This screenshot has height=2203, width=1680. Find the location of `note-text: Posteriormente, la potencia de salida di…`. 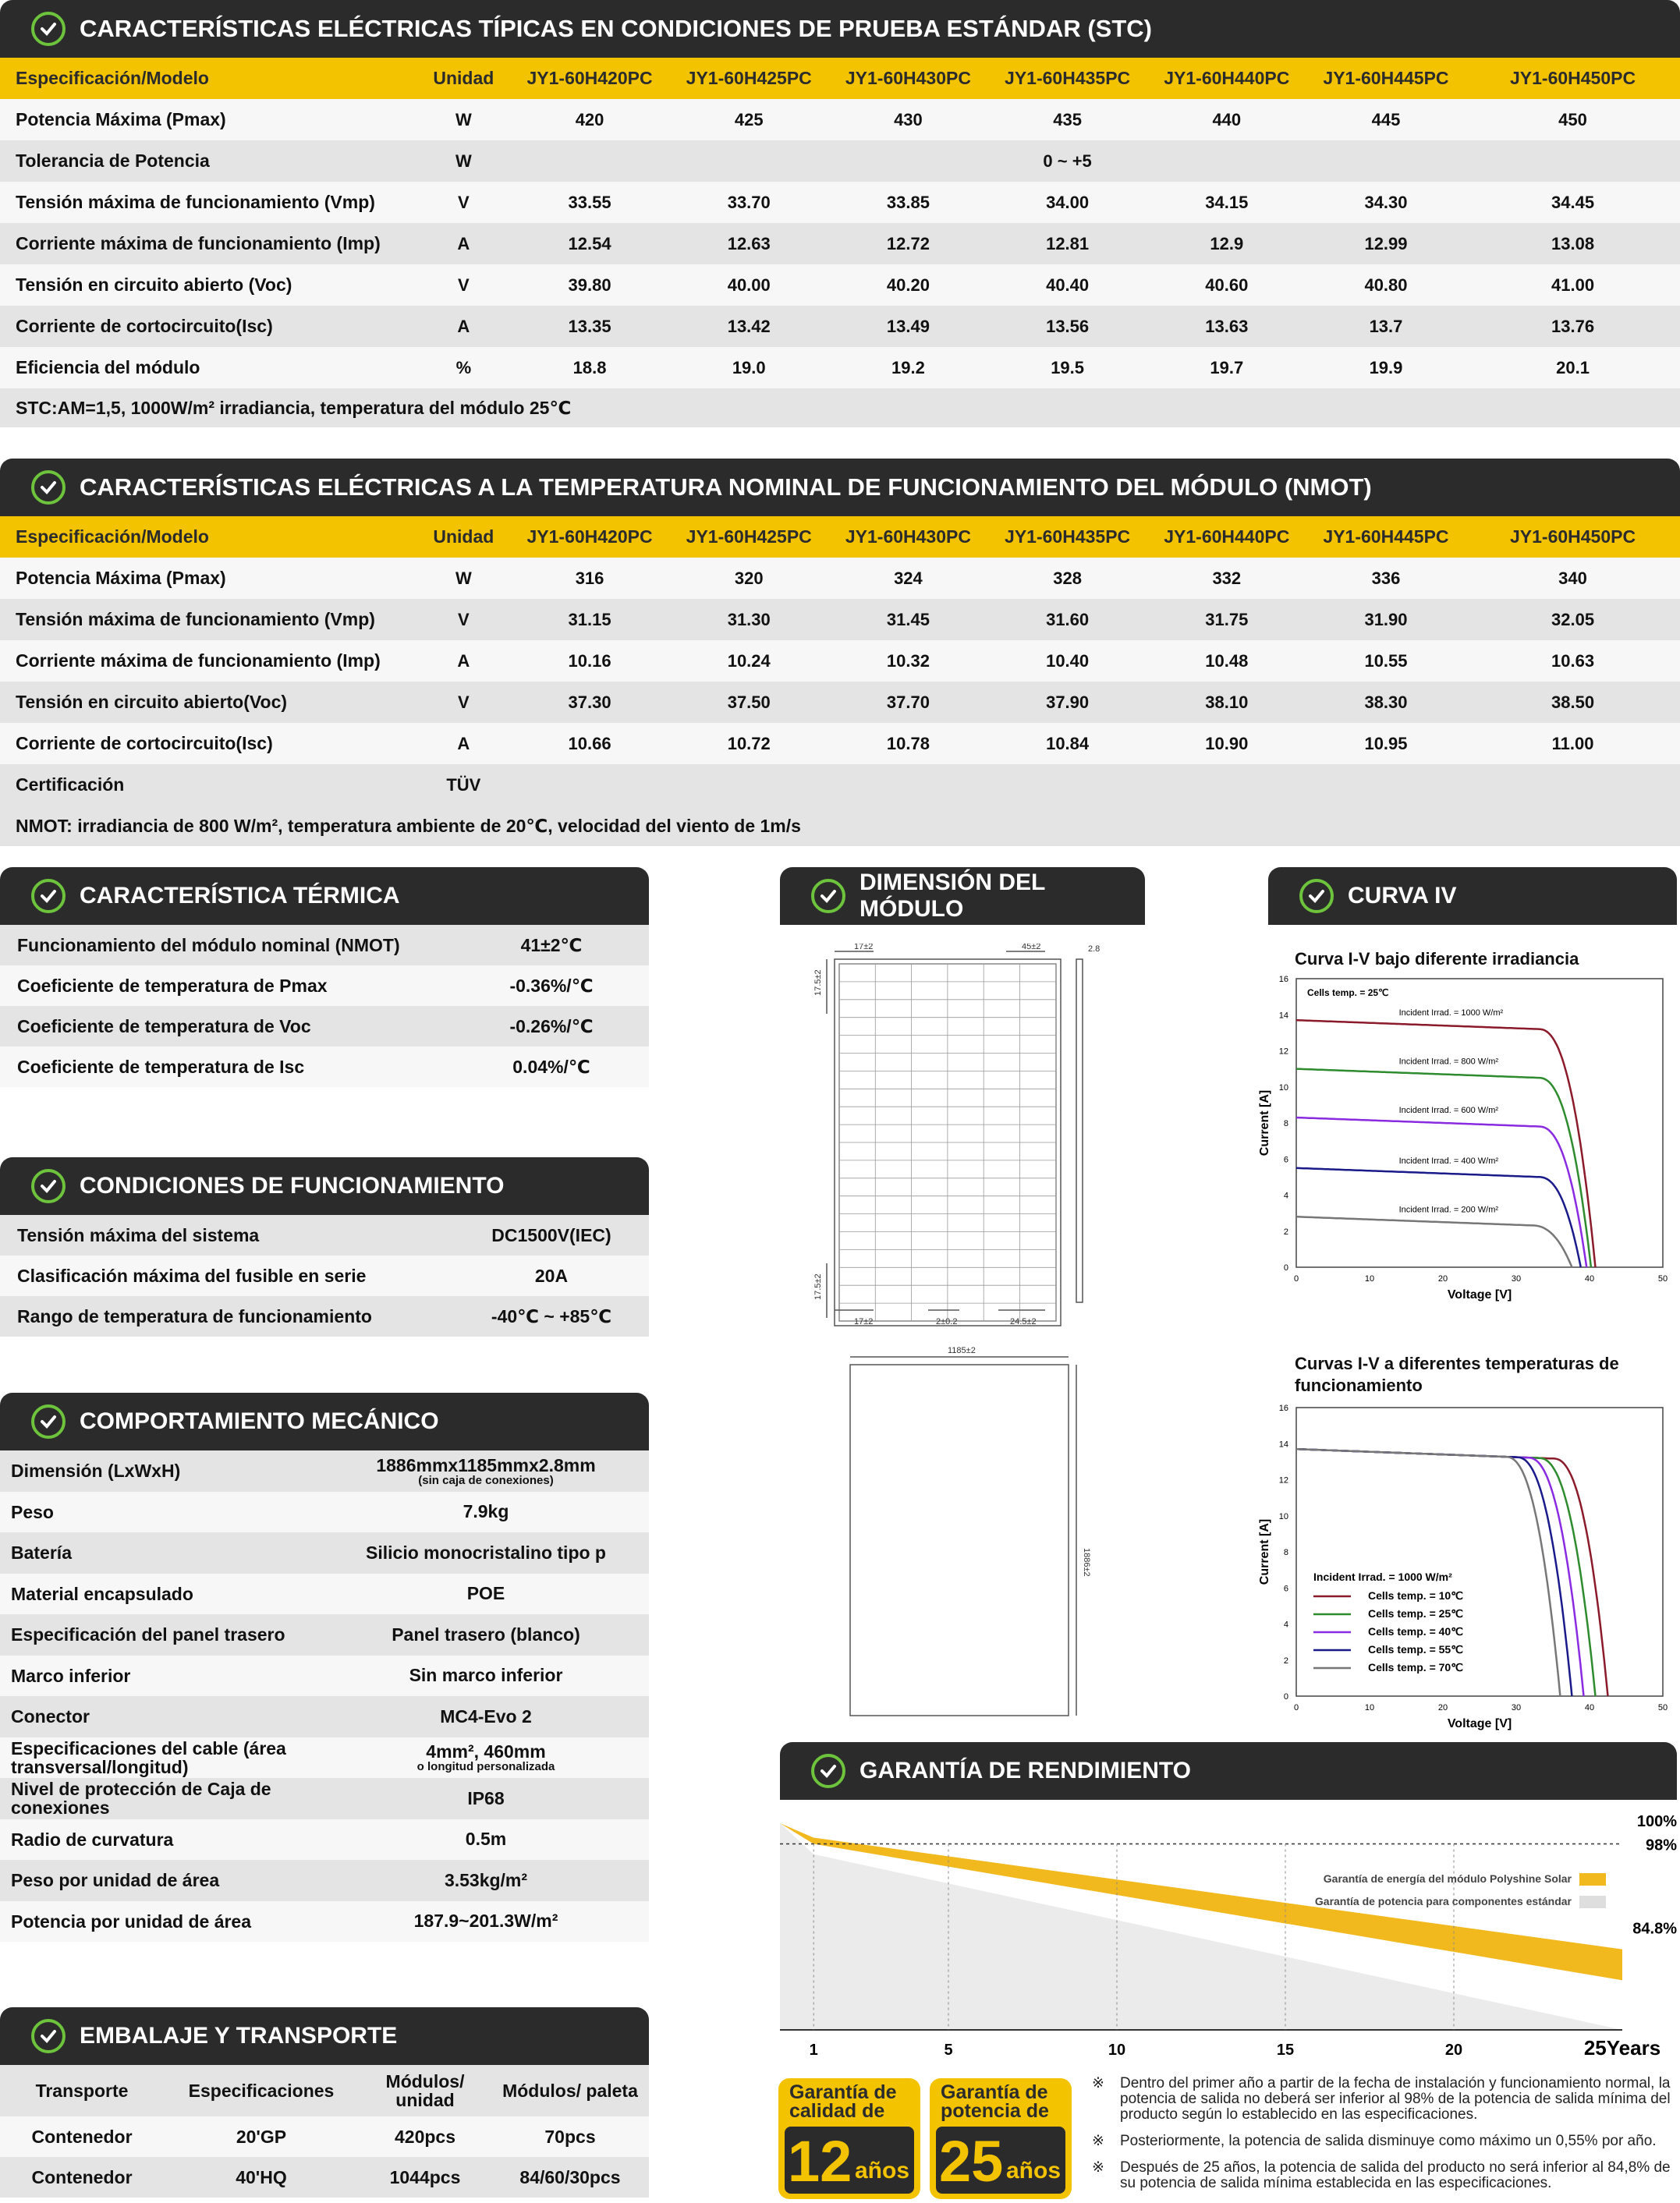

note-text: Posteriormente, la potencia de salida di… is located at coordinates (1388, 2141).